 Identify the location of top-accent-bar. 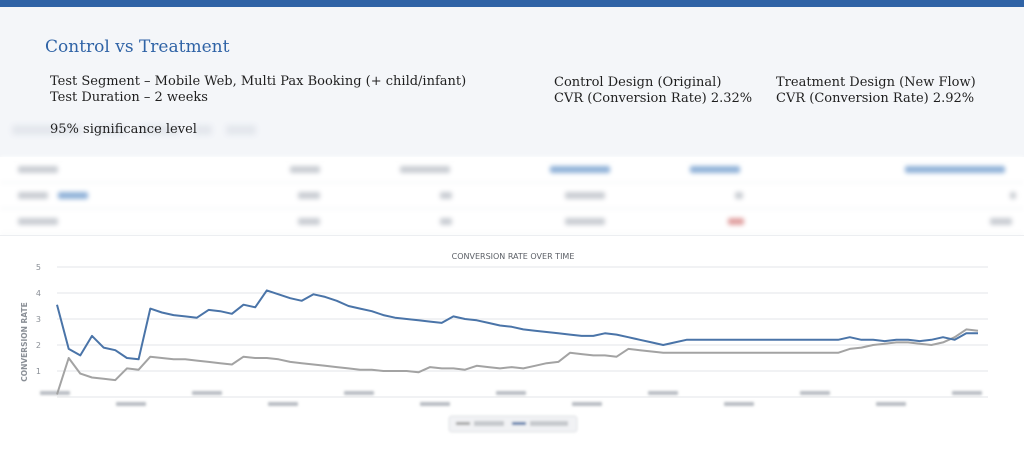
(512, 3).